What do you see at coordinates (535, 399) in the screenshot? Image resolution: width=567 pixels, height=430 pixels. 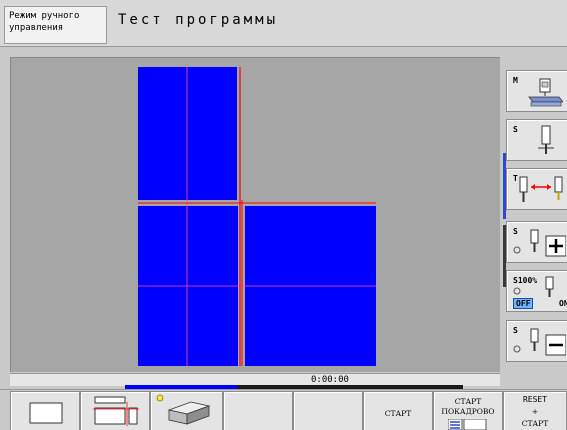 I see `reset-label: RESET` at bounding box center [535, 399].